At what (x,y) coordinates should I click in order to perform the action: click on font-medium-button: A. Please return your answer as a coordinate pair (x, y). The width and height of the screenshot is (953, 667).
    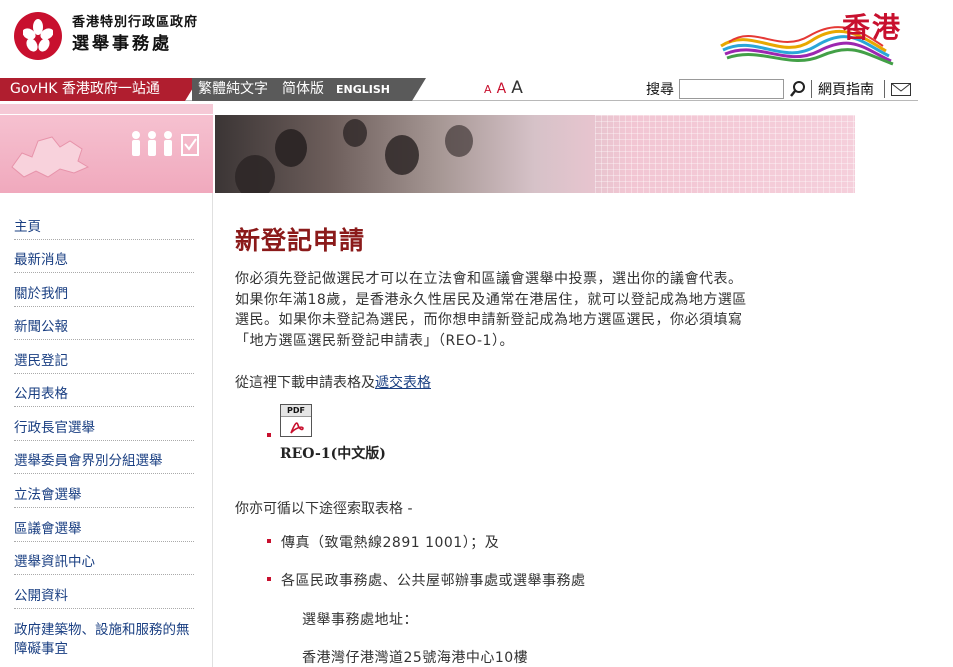
    Looking at the image, I should click on (502, 89).